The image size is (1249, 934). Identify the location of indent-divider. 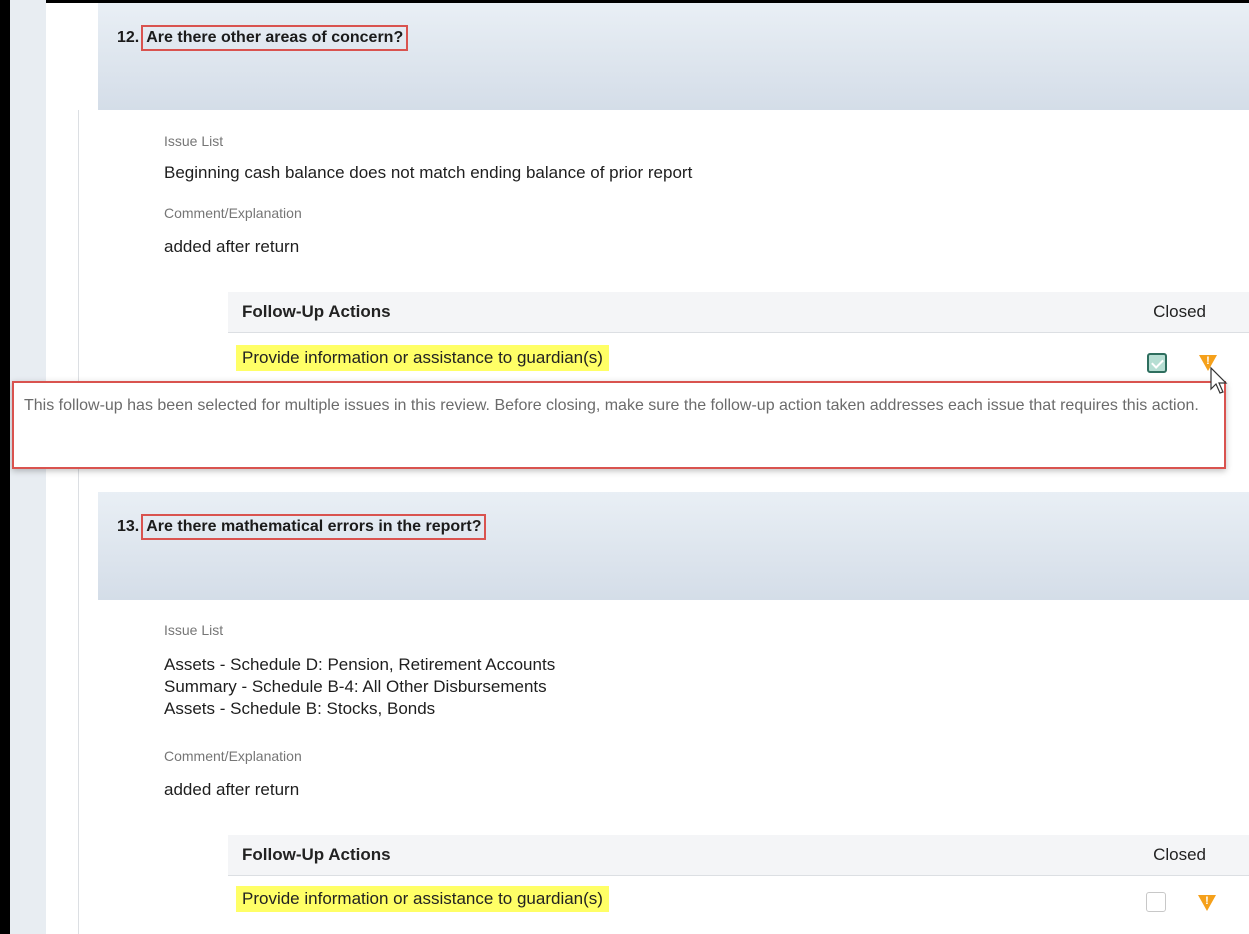
(78, 522).